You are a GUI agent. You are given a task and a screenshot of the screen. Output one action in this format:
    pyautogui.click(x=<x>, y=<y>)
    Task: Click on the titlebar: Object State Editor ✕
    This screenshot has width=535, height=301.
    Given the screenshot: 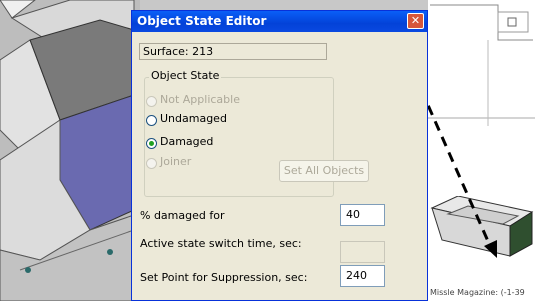 What is the action you would take?
    pyautogui.click(x=279, y=21)
    